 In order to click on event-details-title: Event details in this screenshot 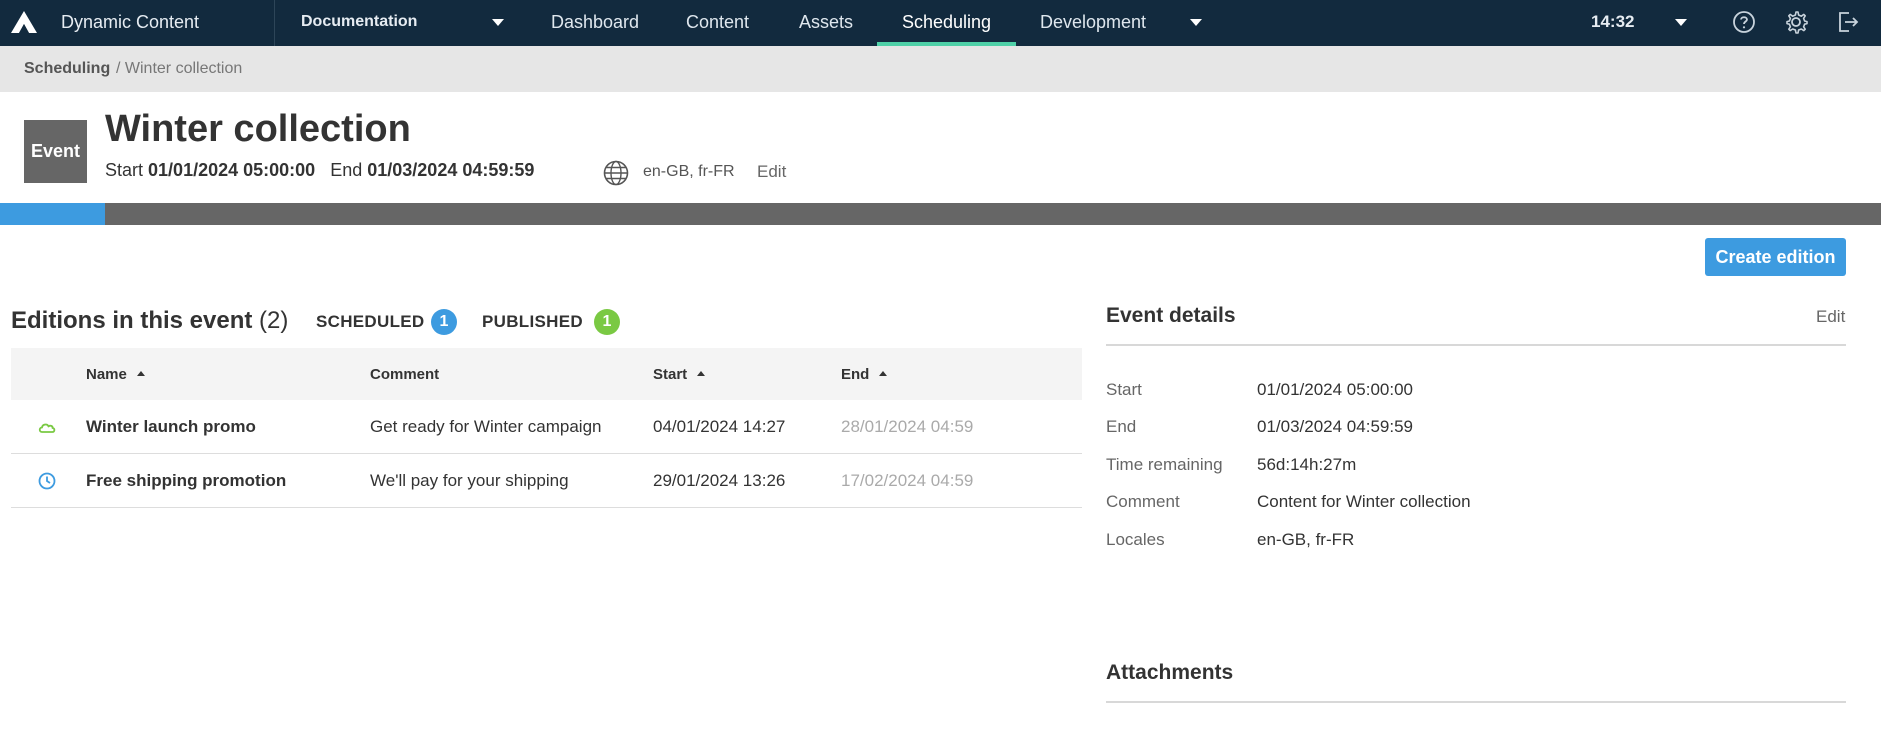, I will do `click(1171, 315)`.